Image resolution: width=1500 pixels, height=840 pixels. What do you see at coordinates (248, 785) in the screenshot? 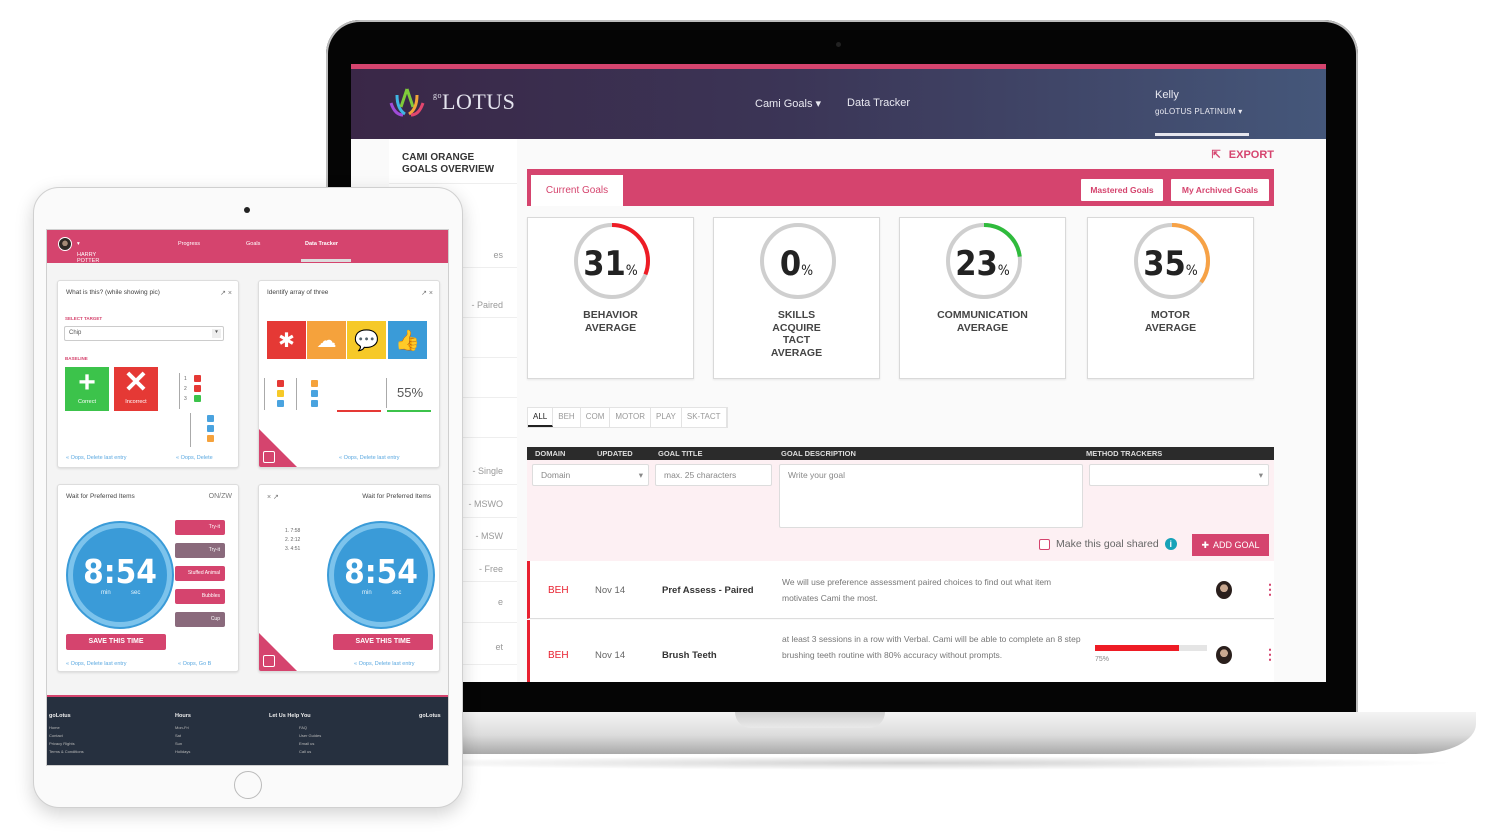
I see `tablet-home-button` at bounding box center [248, 785].